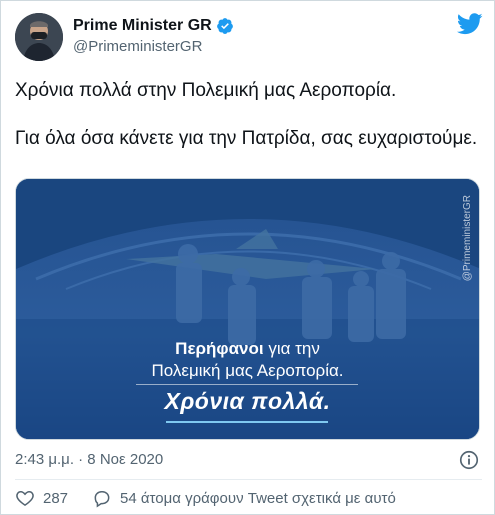  I want to click on handle: @PrimeministerGR, so click(153, 46).